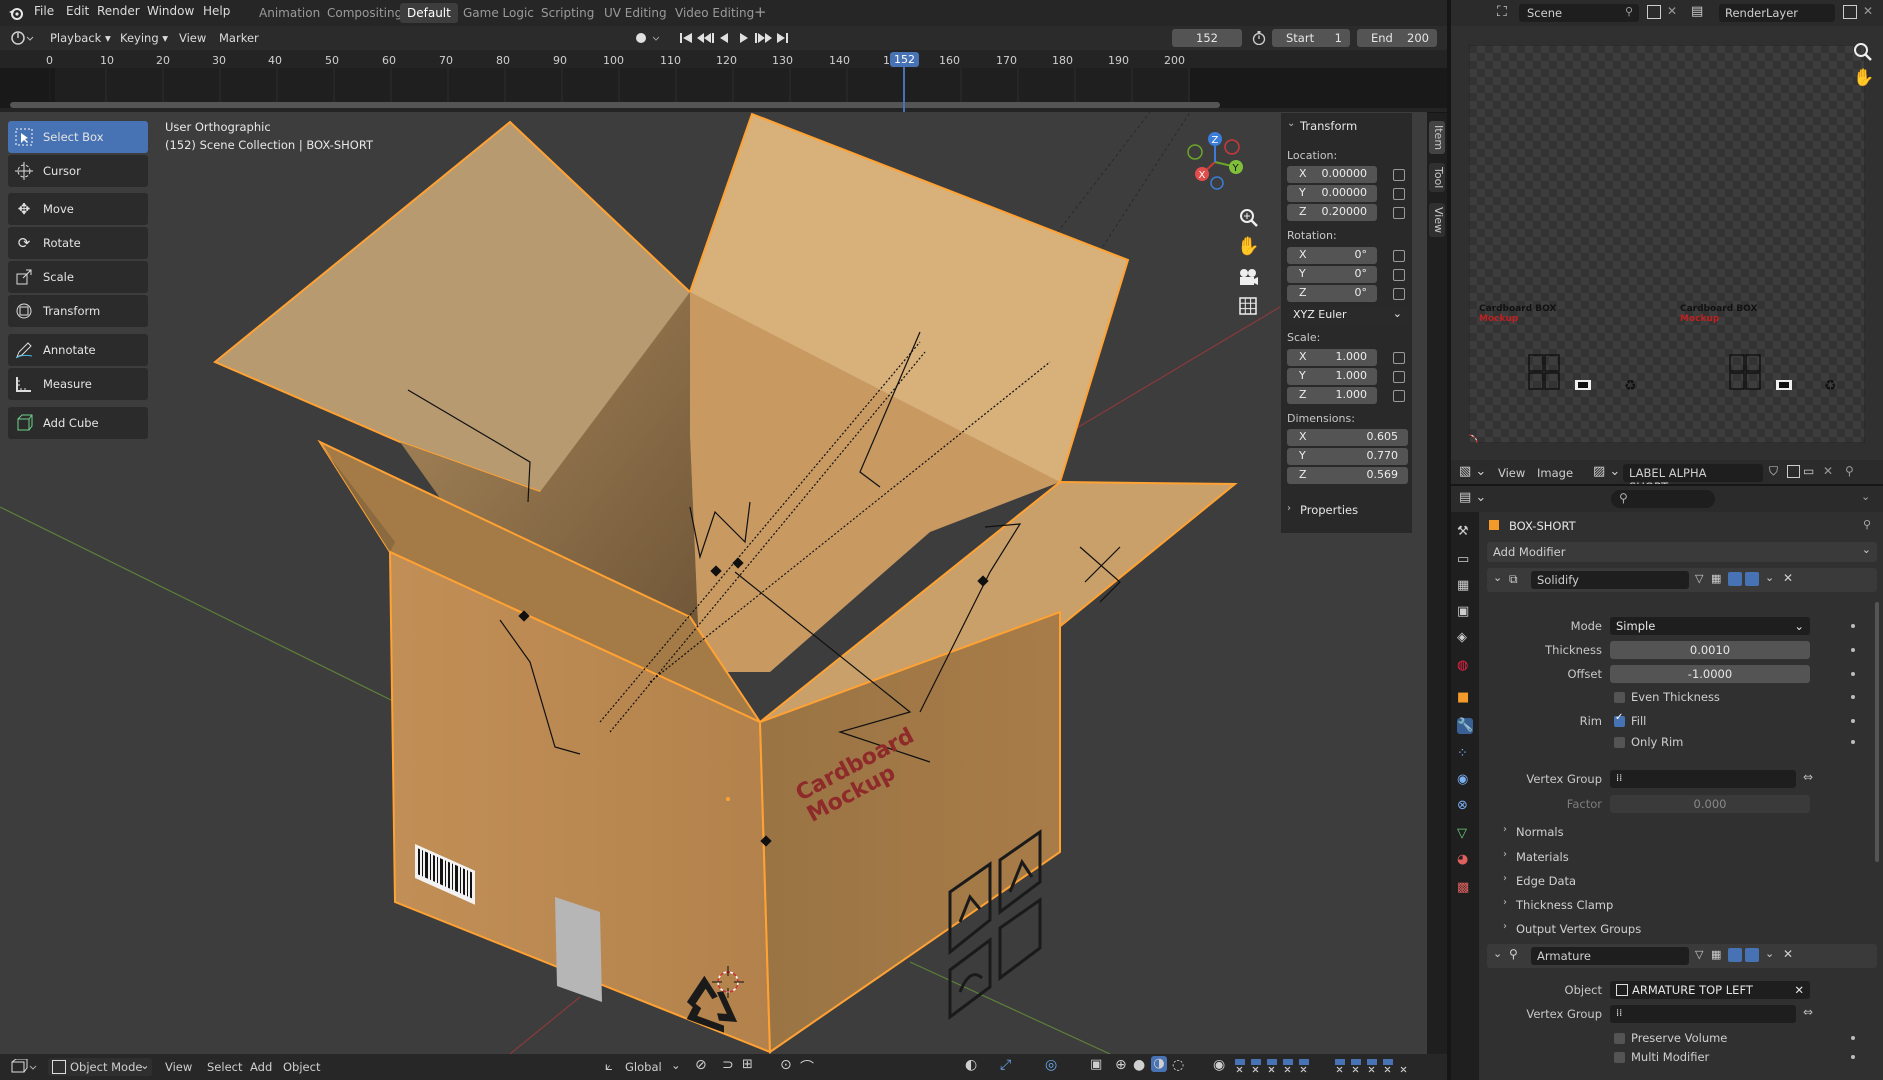 The height and width of the screenshot is (1080, 1883). I want to click on menu-edit: Edit, so click(77, 11).